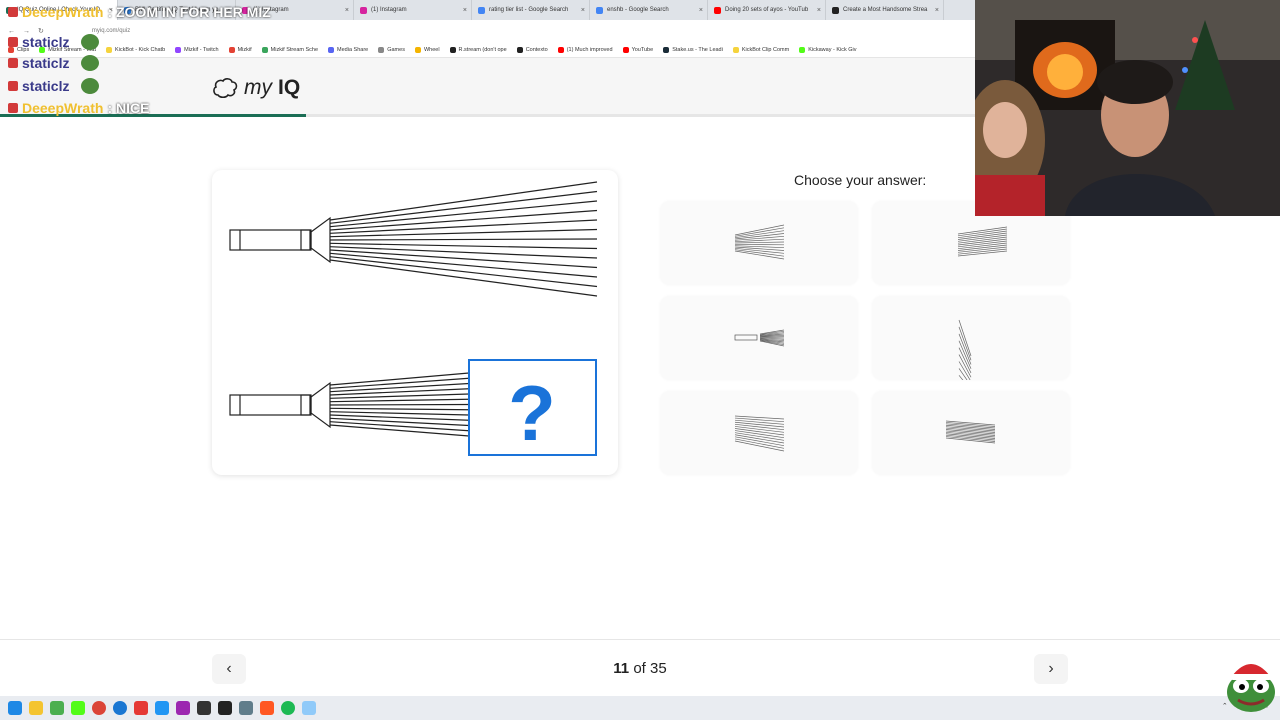 The image size is (1280, 720). Describe the element at coordinates (389, 10) in the screenshot. I see `tab-label: (1) Instagram` at that location.